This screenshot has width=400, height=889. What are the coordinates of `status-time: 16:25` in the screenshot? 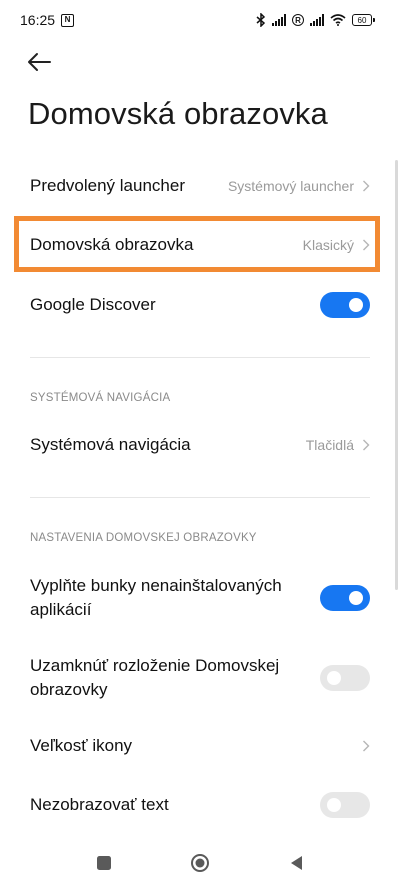 It's located at (38, 20).